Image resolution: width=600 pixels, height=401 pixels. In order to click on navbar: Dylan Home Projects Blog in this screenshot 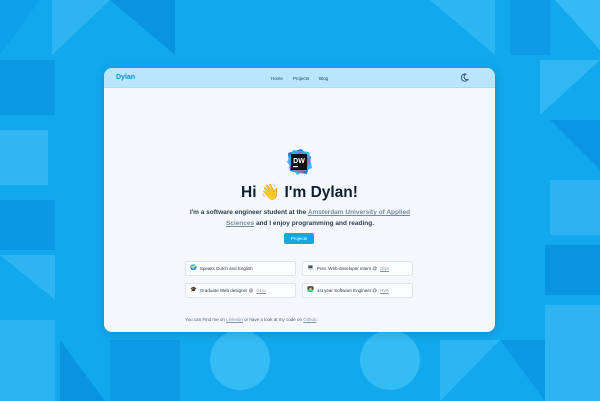, I will do `click(299, 78)`.